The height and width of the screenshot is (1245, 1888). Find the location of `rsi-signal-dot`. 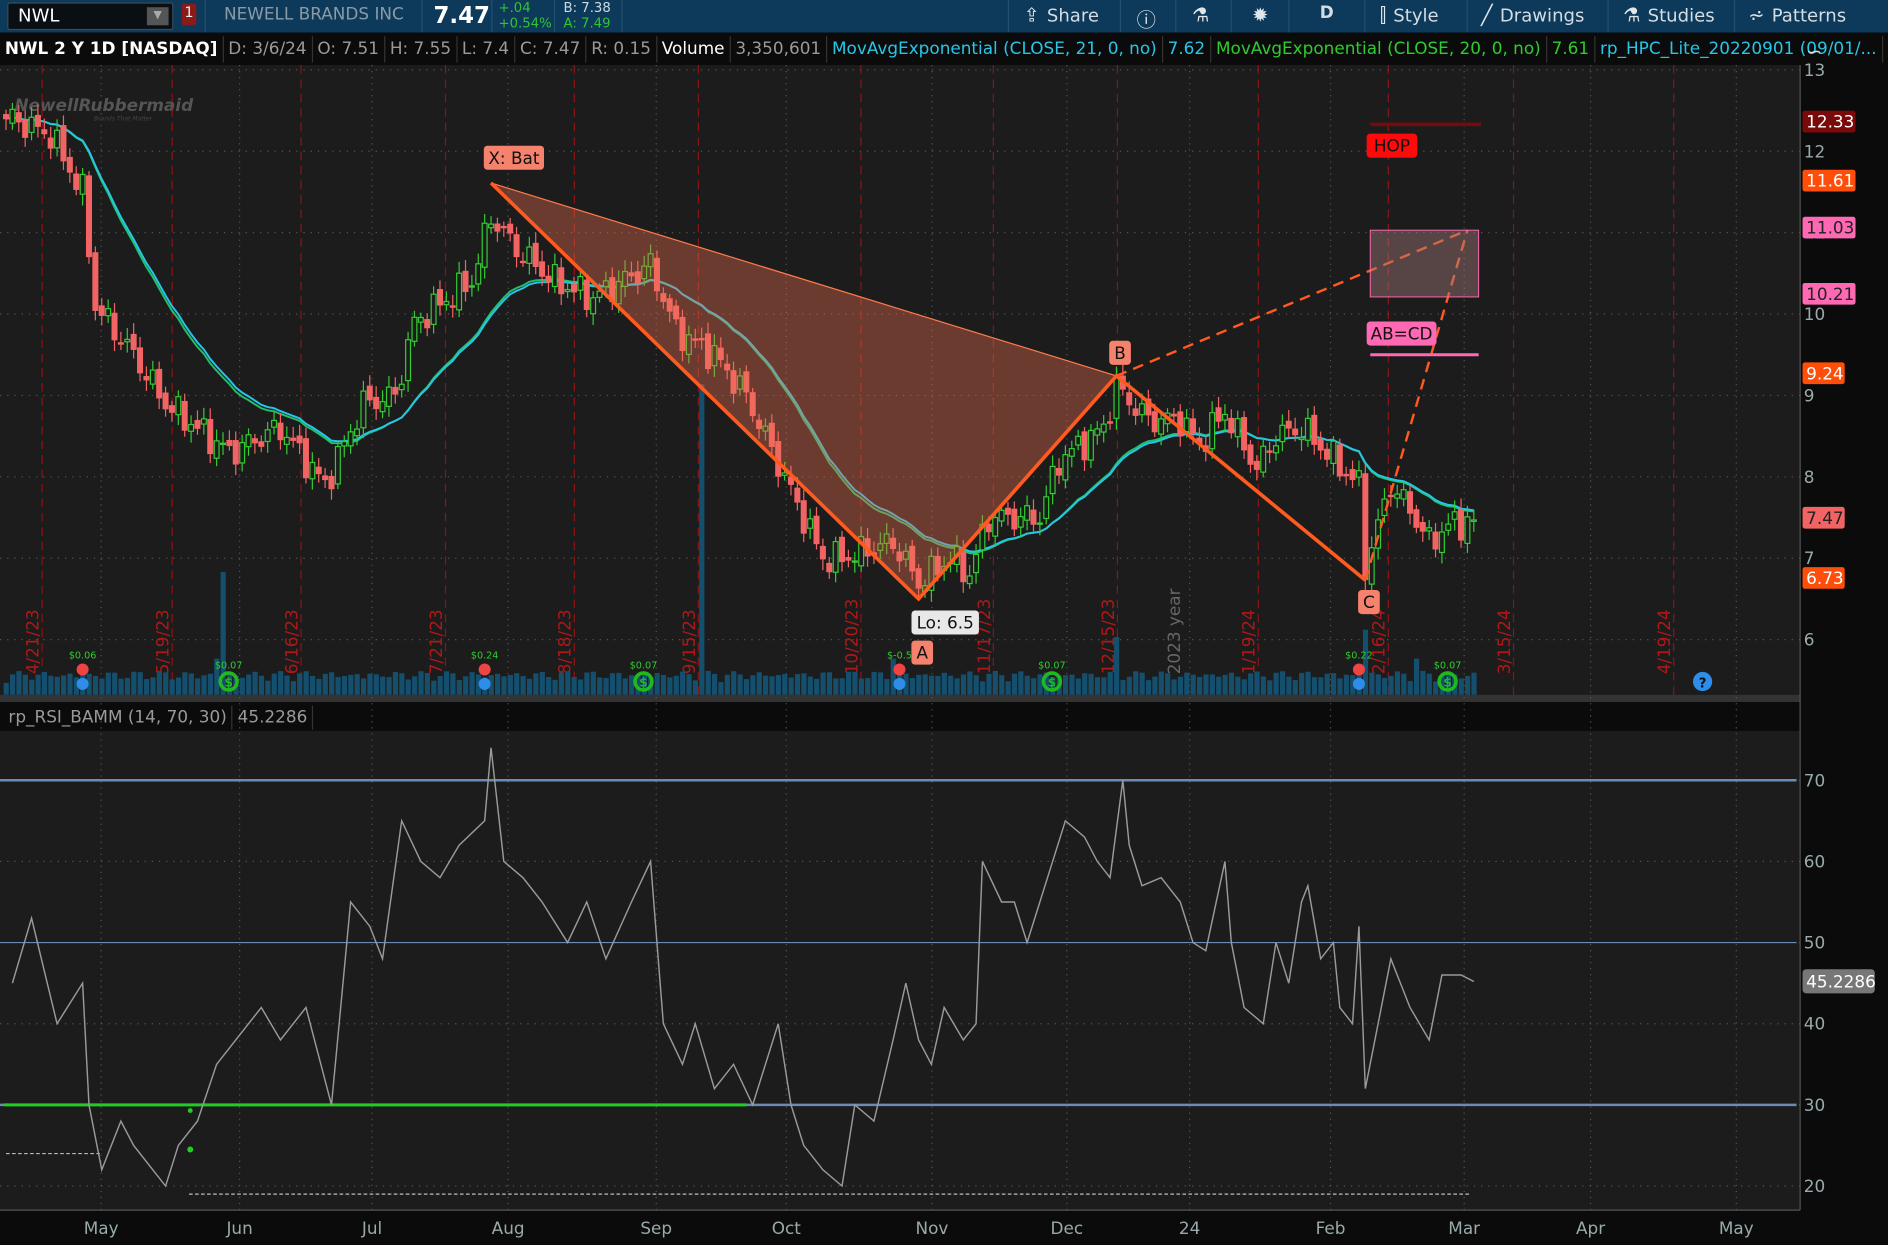

rsi-signal-dot is located at coordinates (190, 1110).